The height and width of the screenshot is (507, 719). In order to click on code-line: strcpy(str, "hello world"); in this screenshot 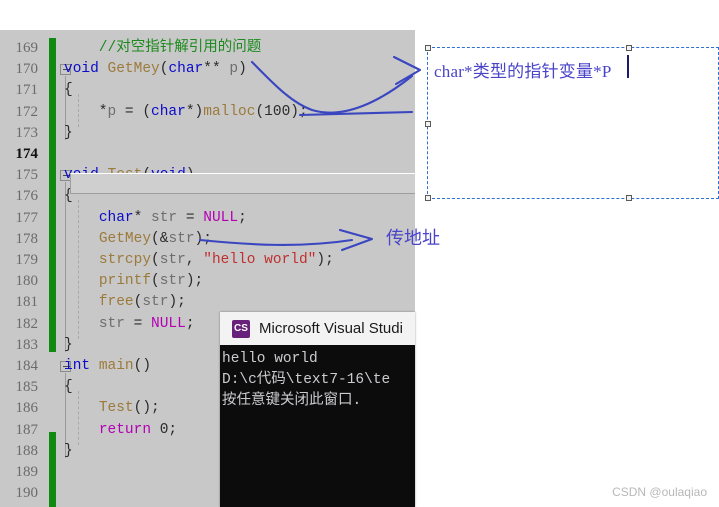, I will do `click(199, 260)`.